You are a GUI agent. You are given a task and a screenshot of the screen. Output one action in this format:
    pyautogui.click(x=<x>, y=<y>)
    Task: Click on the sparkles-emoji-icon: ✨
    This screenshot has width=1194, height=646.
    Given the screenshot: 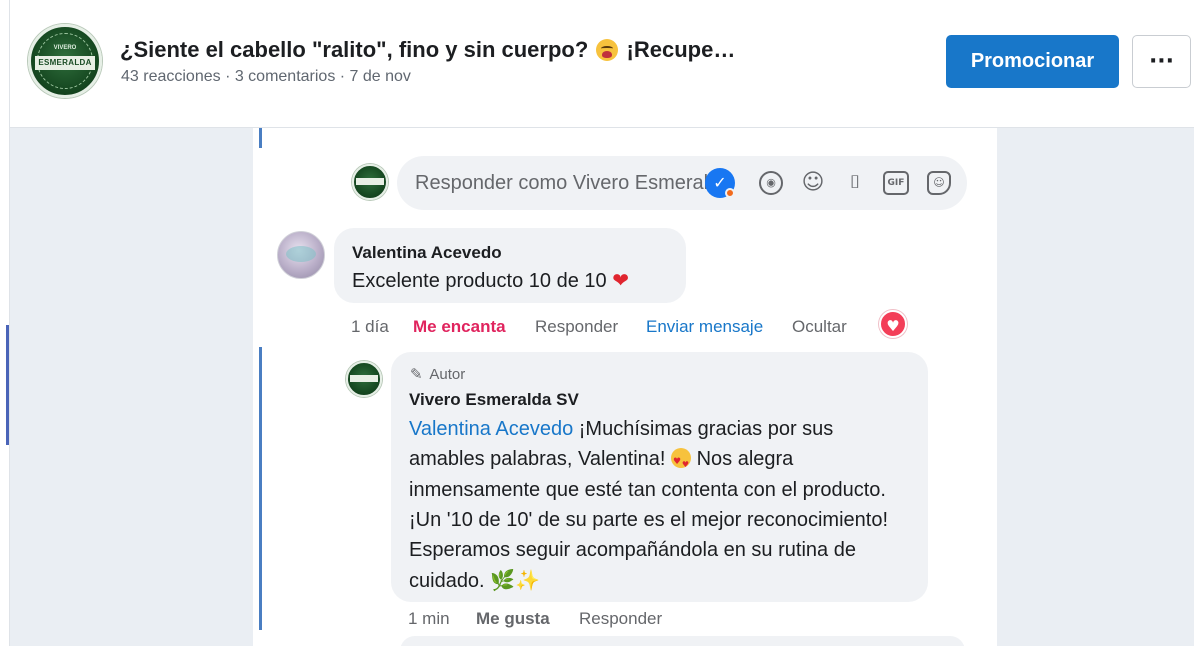 What is the action you would take?
    pyautogui.click(x=527, y=580)
    